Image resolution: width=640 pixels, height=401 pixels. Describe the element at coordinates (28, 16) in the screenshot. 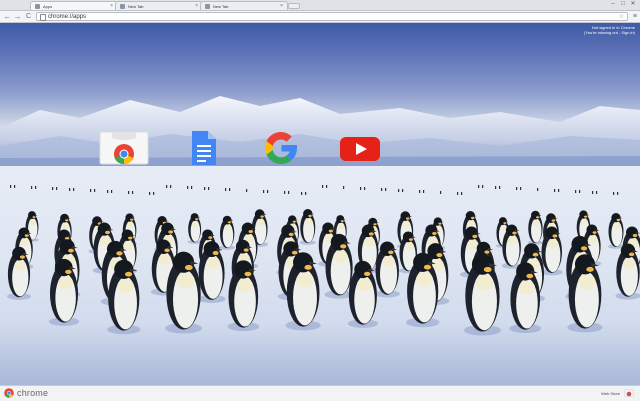

I see `reload-button: C` at that location.